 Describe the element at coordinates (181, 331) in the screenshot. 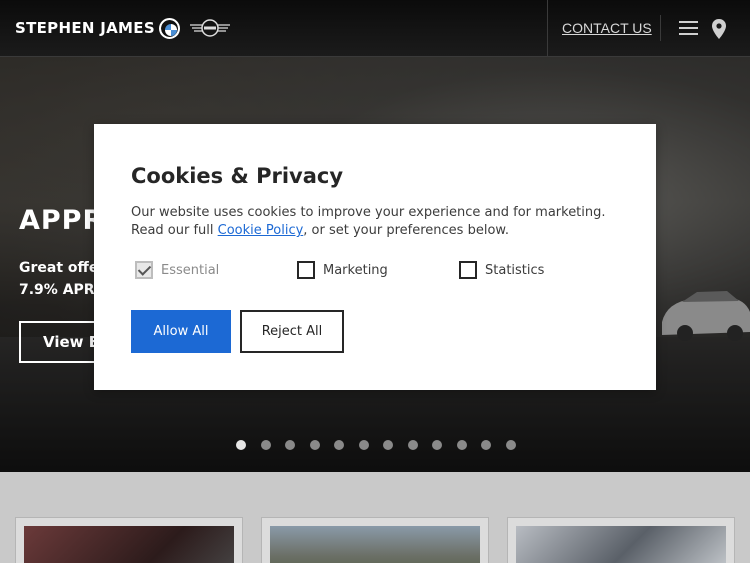

I see `allow-all-button: Allow All` at that location.